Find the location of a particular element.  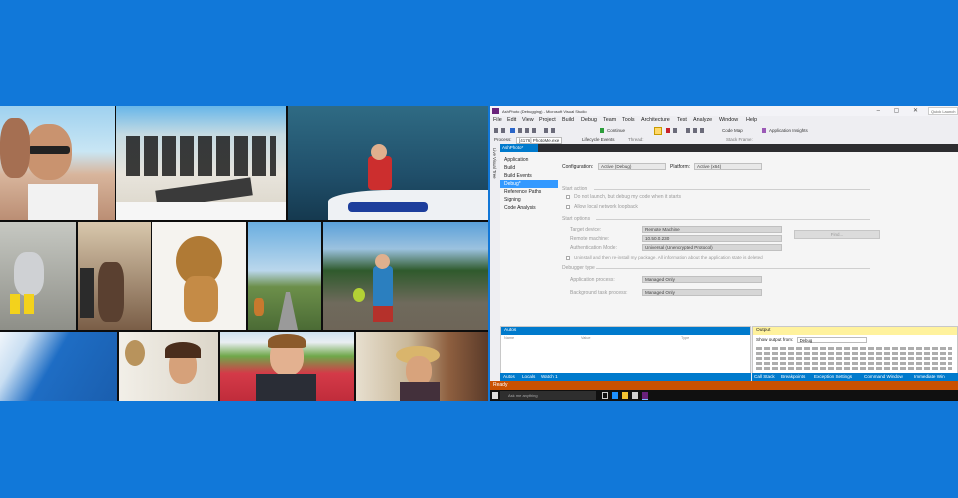

menu-help: Help is located at coordinates (751, 120).